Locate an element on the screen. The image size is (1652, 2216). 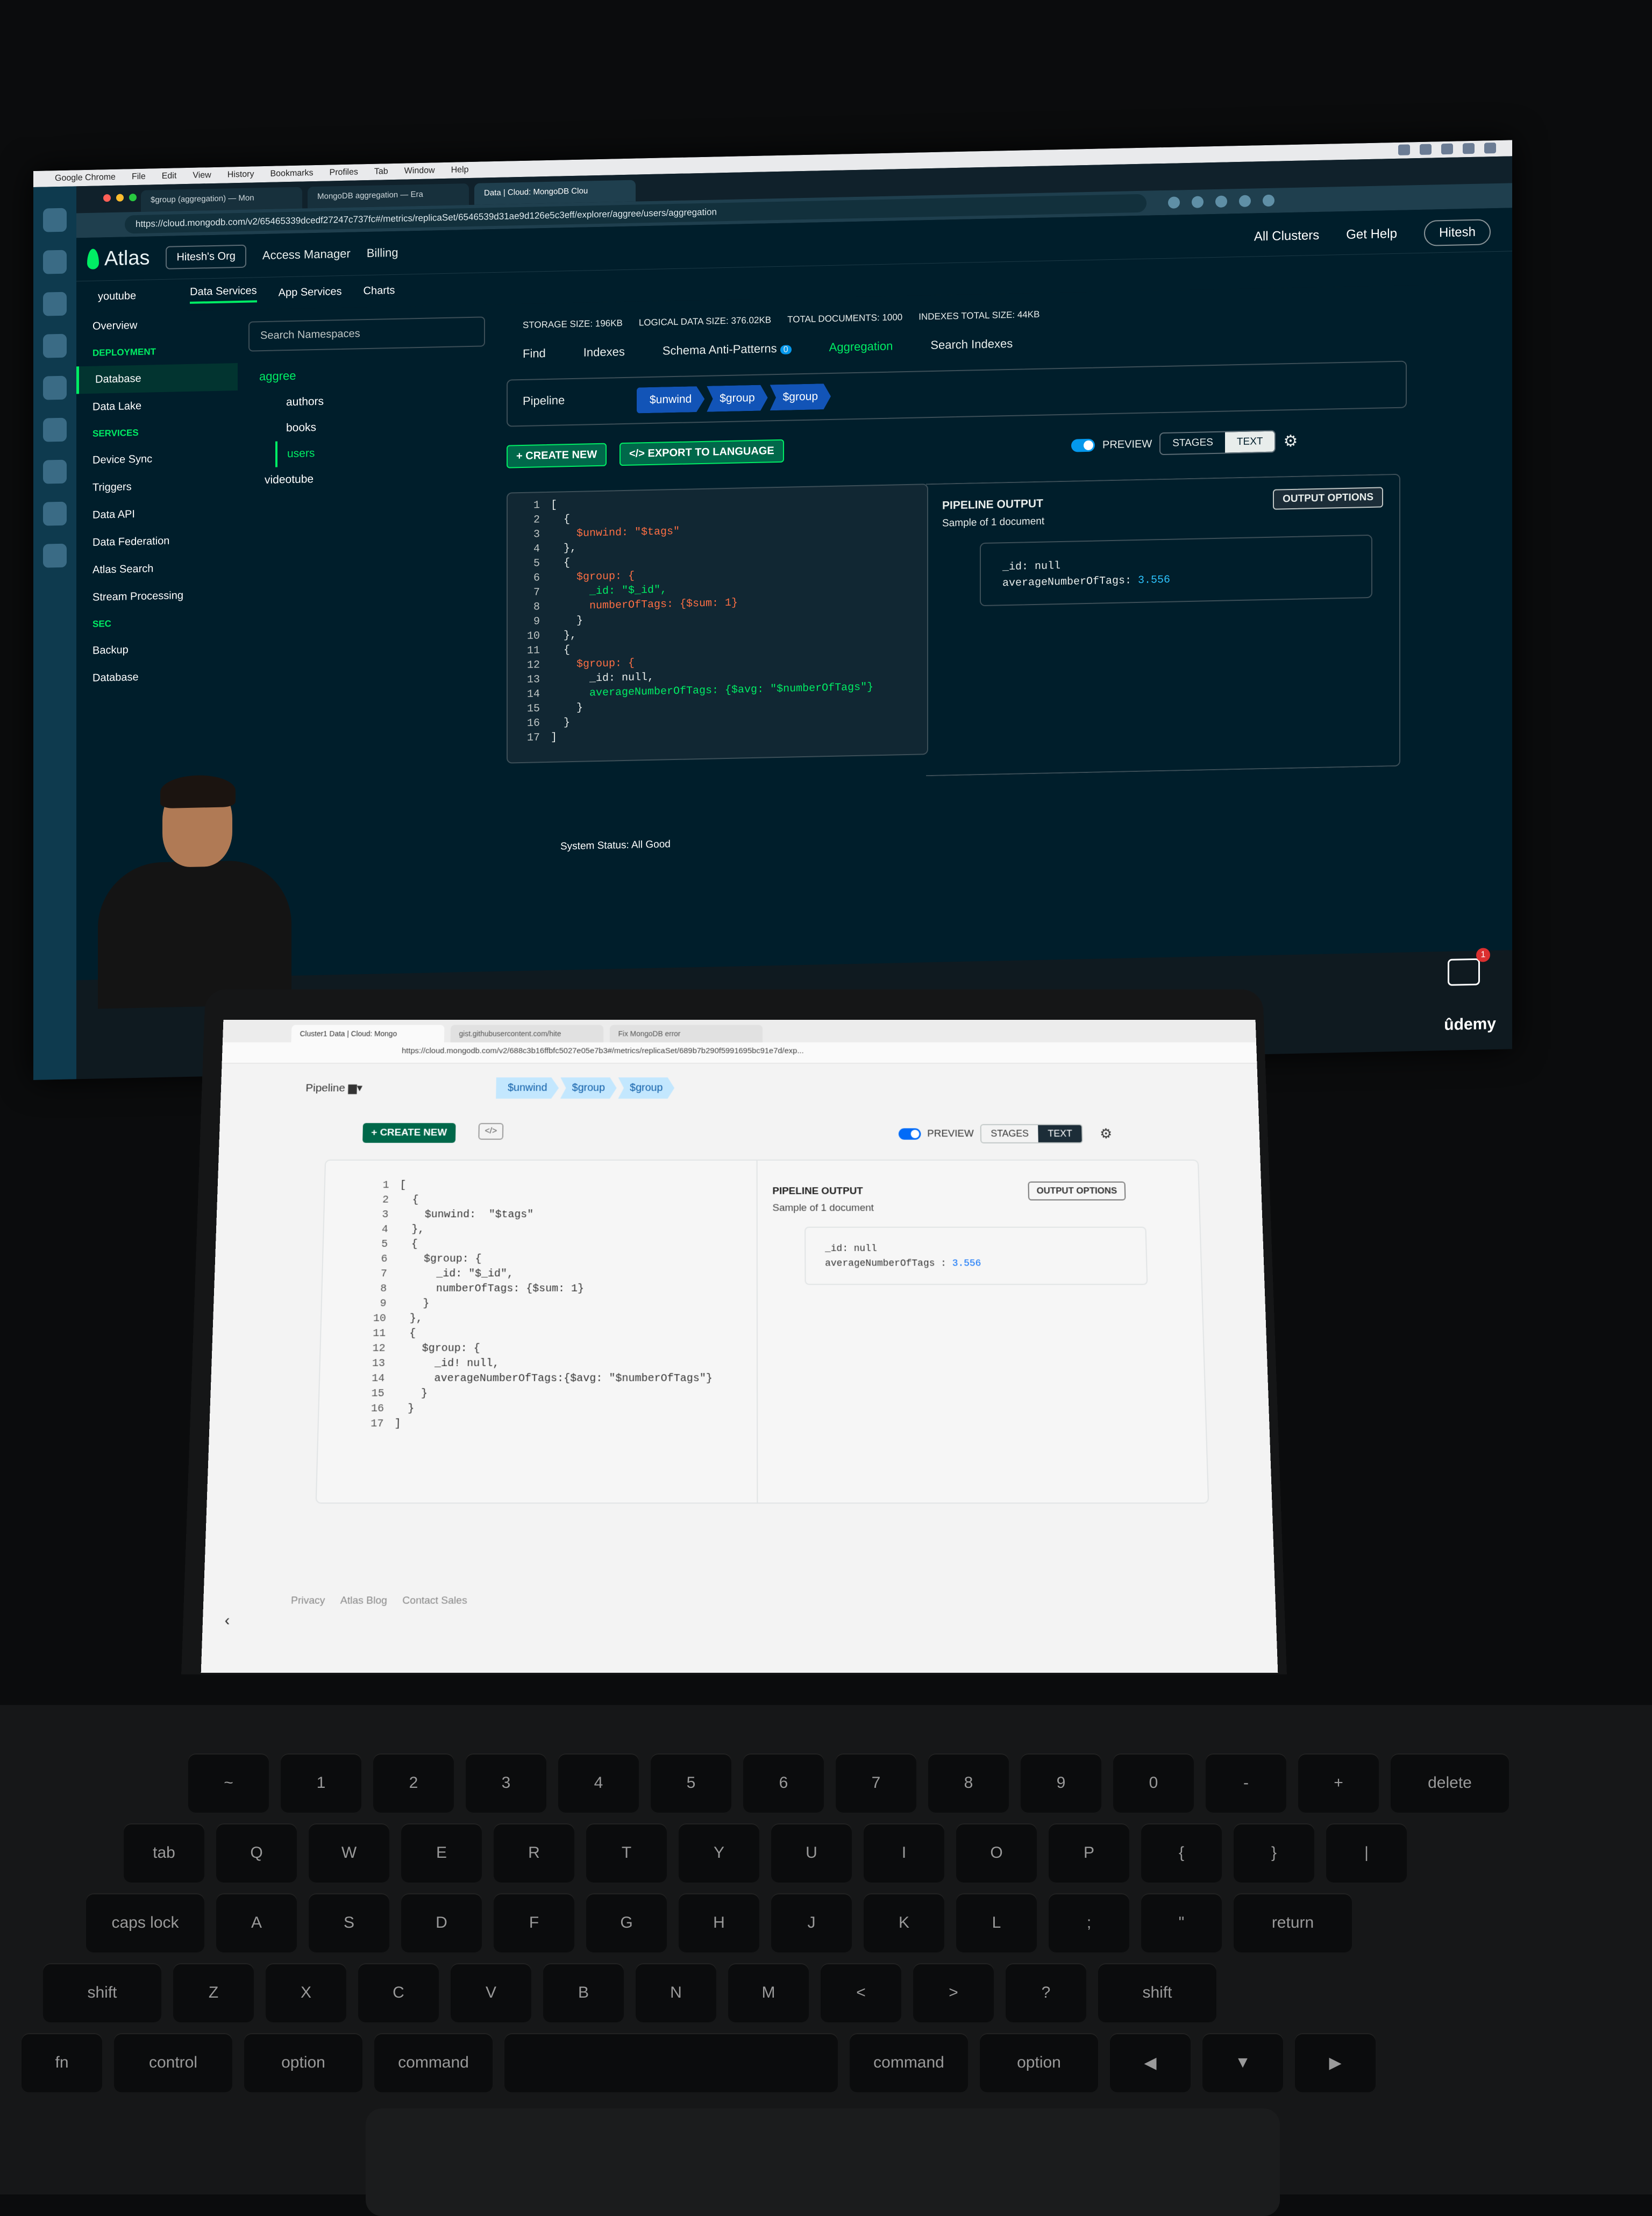
keyboard-key: tab is located at coordinates (164, 1853).